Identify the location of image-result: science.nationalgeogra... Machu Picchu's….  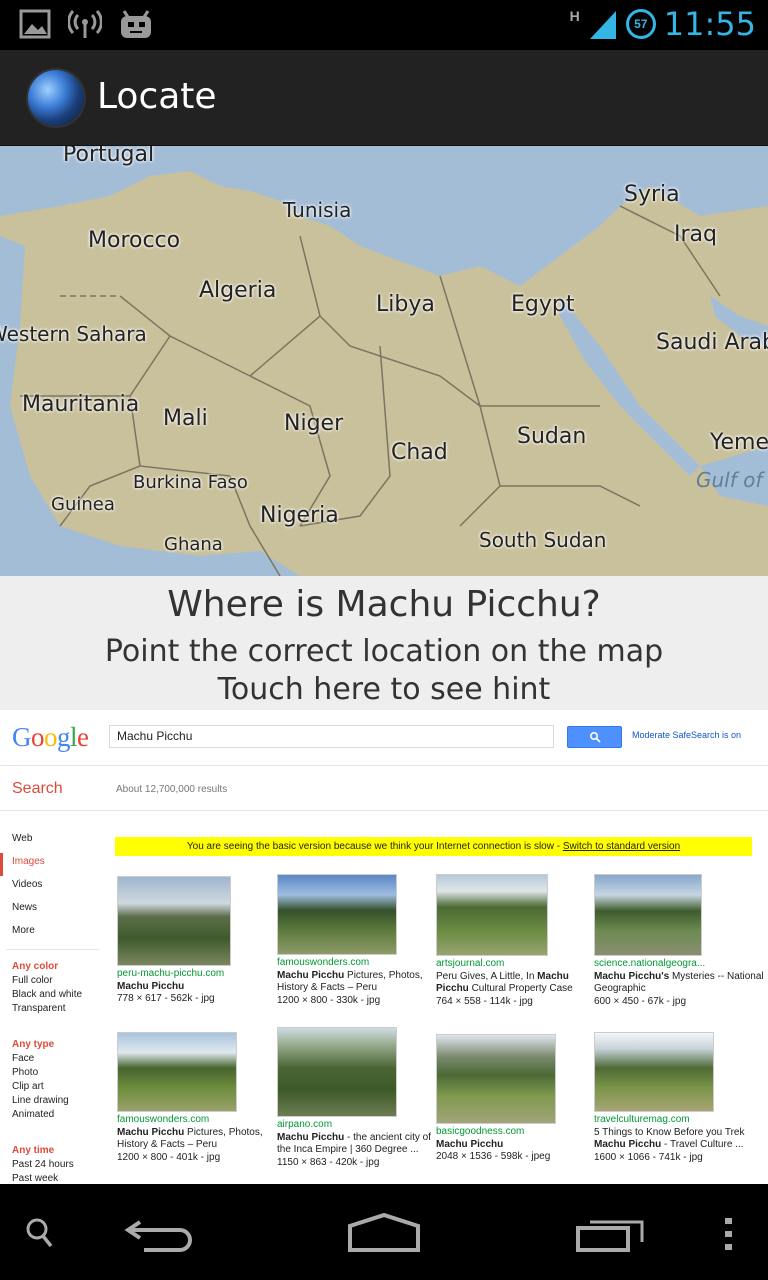
(679, 941).